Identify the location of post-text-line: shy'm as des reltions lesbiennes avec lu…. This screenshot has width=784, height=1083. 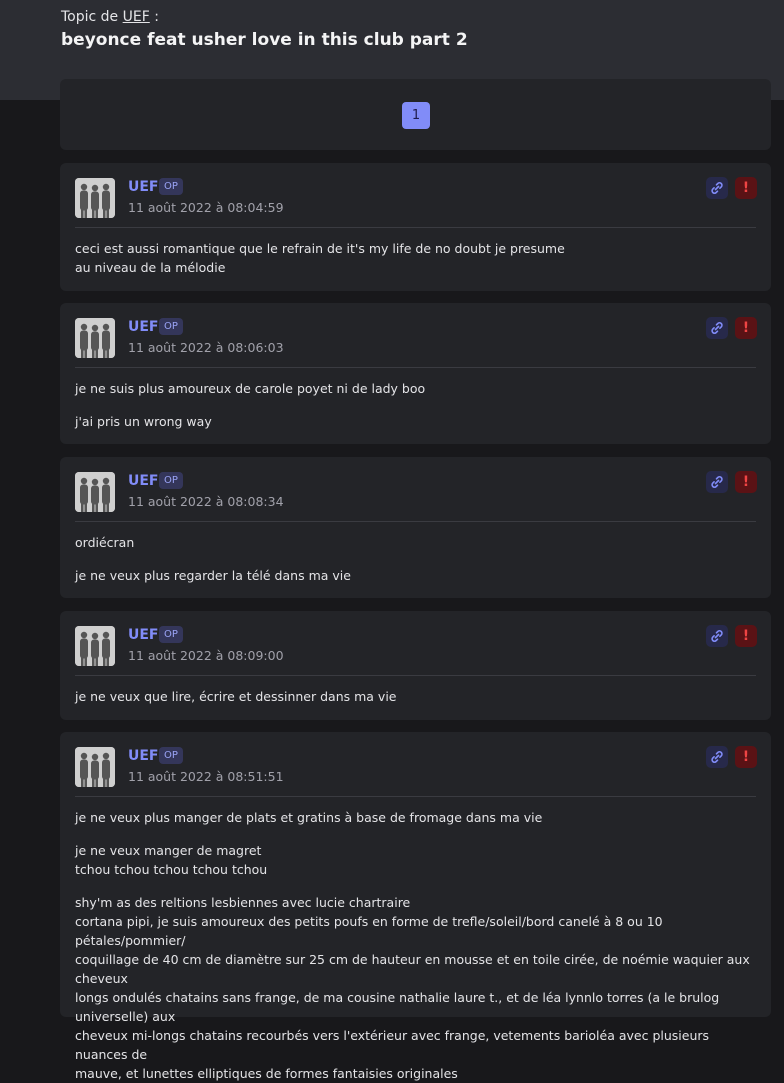
(243, 902).